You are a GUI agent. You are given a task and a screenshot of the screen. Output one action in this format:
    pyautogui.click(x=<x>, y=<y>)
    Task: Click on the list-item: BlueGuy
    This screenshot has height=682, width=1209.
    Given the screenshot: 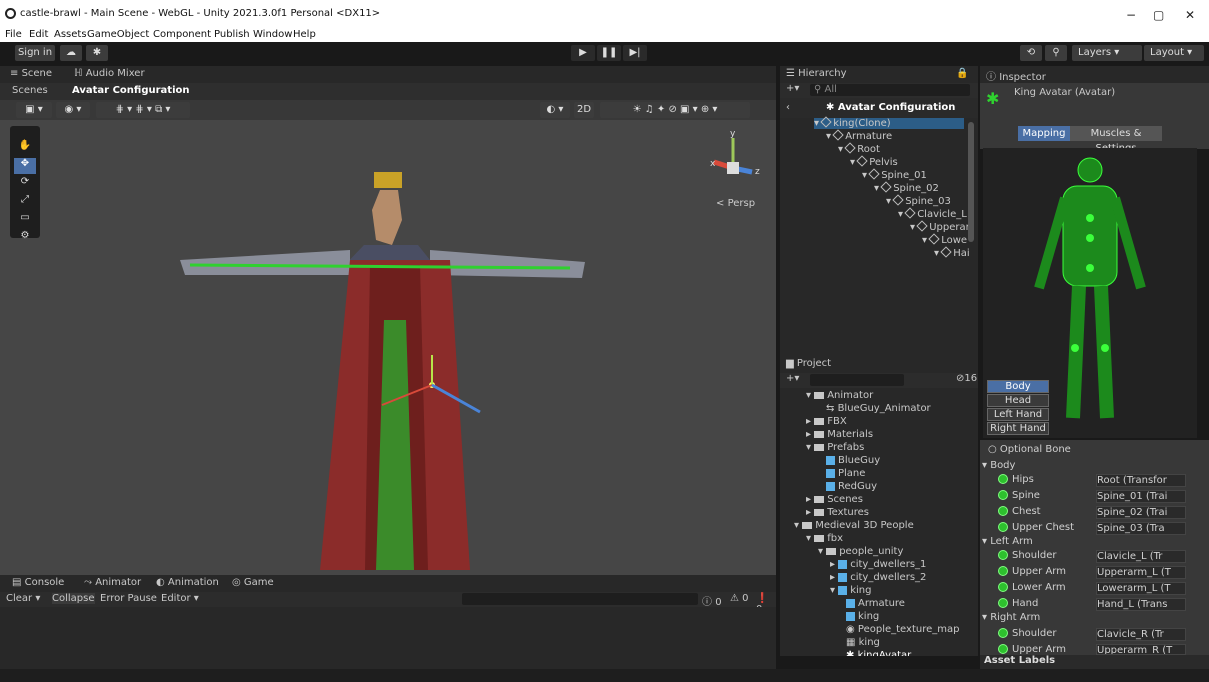 What is the action you would take?
    pyautogui.click(x=853, y=460)
    